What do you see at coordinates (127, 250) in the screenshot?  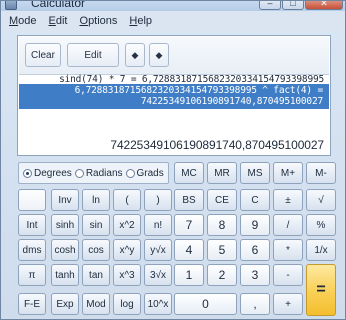 I see `power-button: x^y` at bounding box center [127, 250].